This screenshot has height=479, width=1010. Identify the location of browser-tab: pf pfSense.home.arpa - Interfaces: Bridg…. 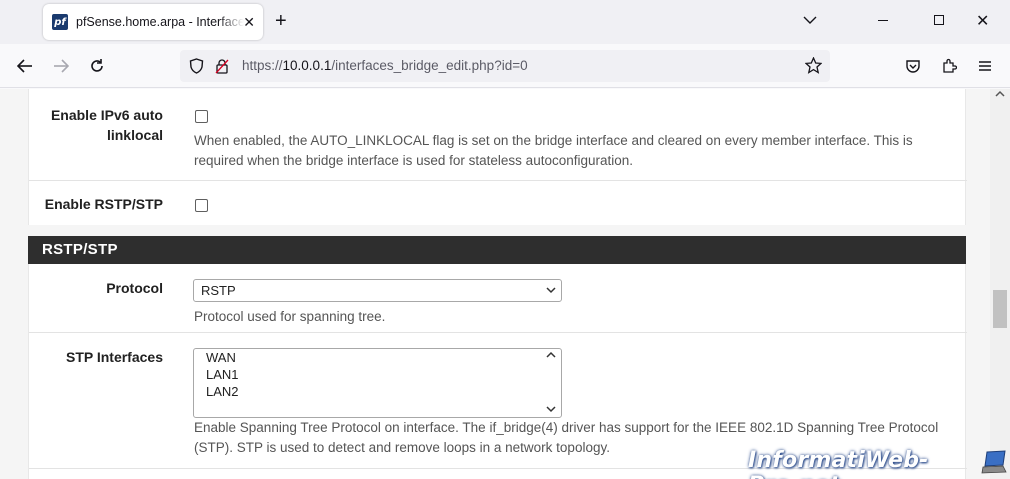
(153, 22).